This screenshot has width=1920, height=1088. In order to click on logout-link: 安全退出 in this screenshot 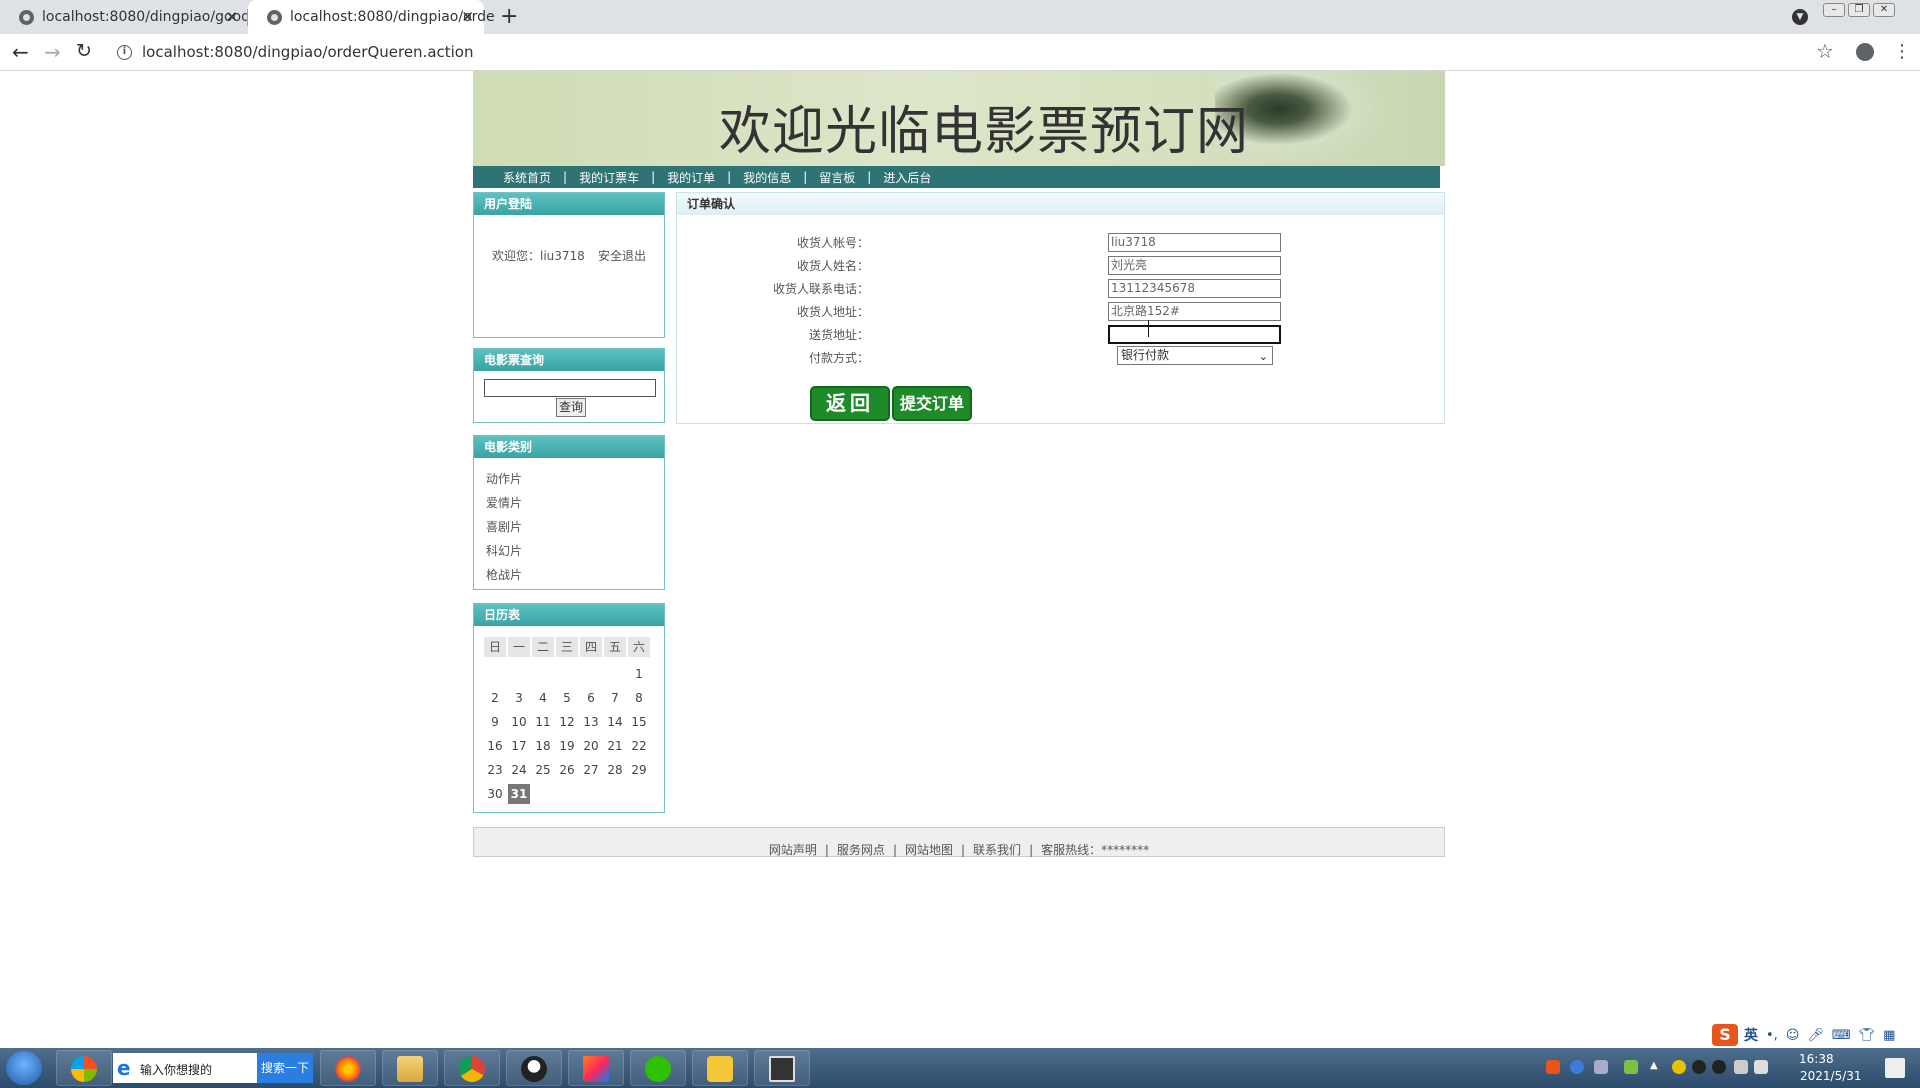, I will do `click(622, 255)`.